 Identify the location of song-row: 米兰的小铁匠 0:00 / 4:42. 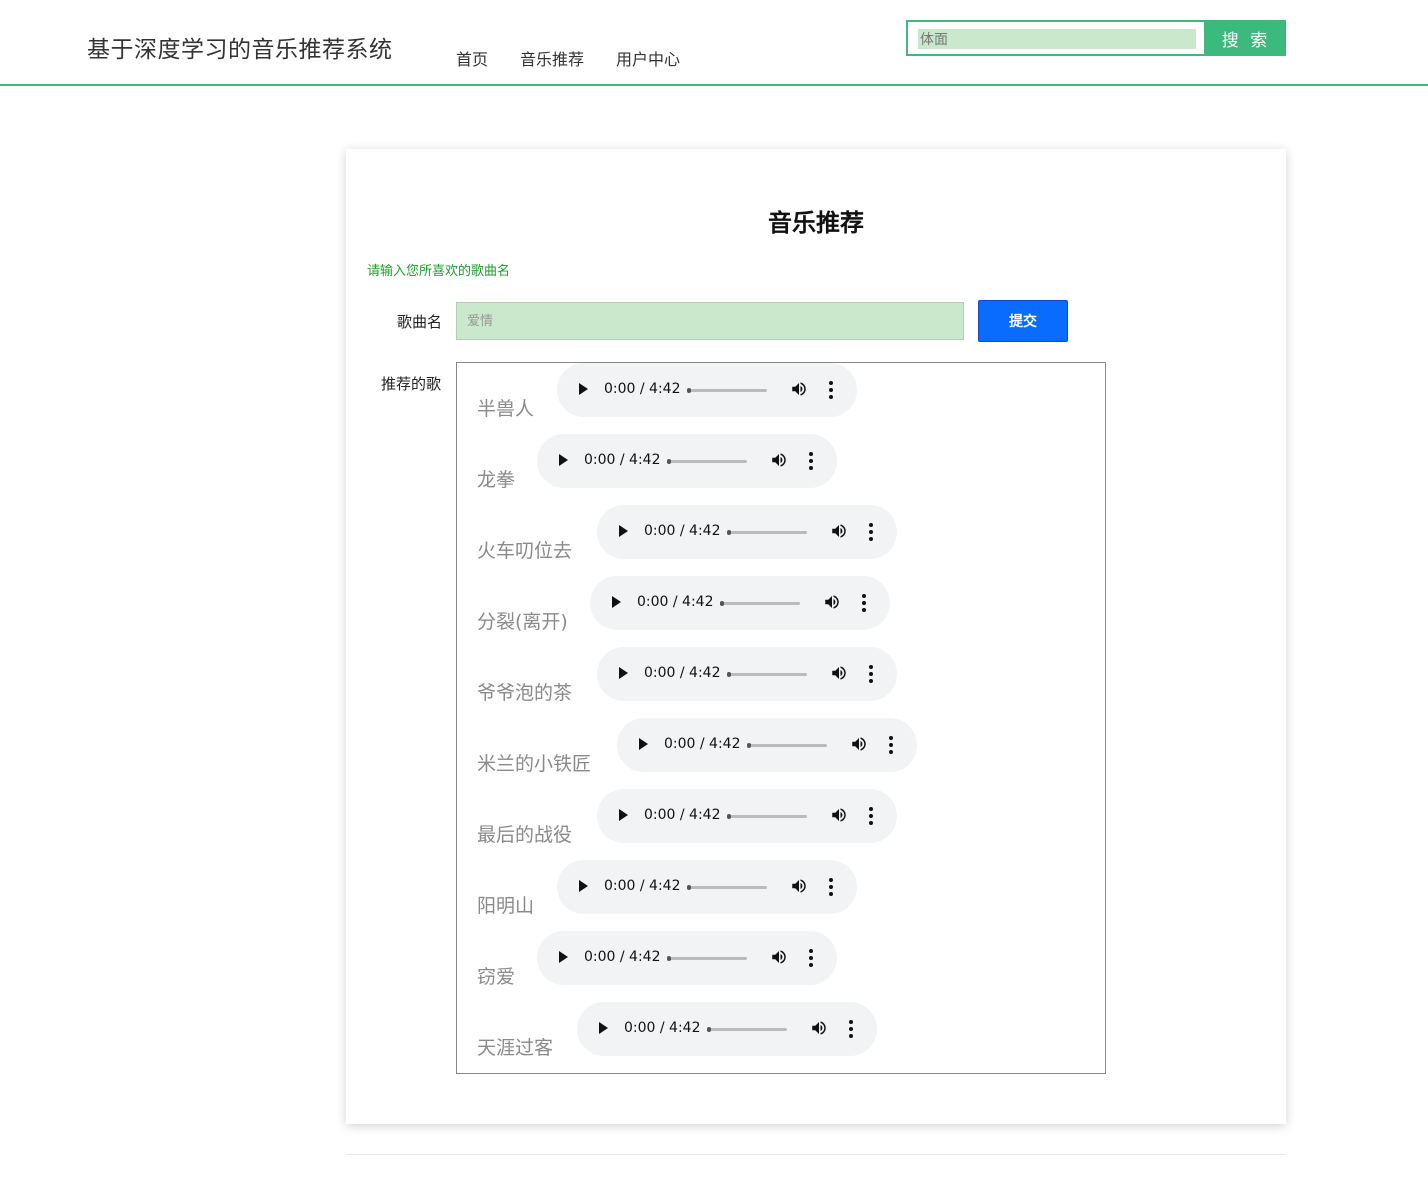
(781, 753).